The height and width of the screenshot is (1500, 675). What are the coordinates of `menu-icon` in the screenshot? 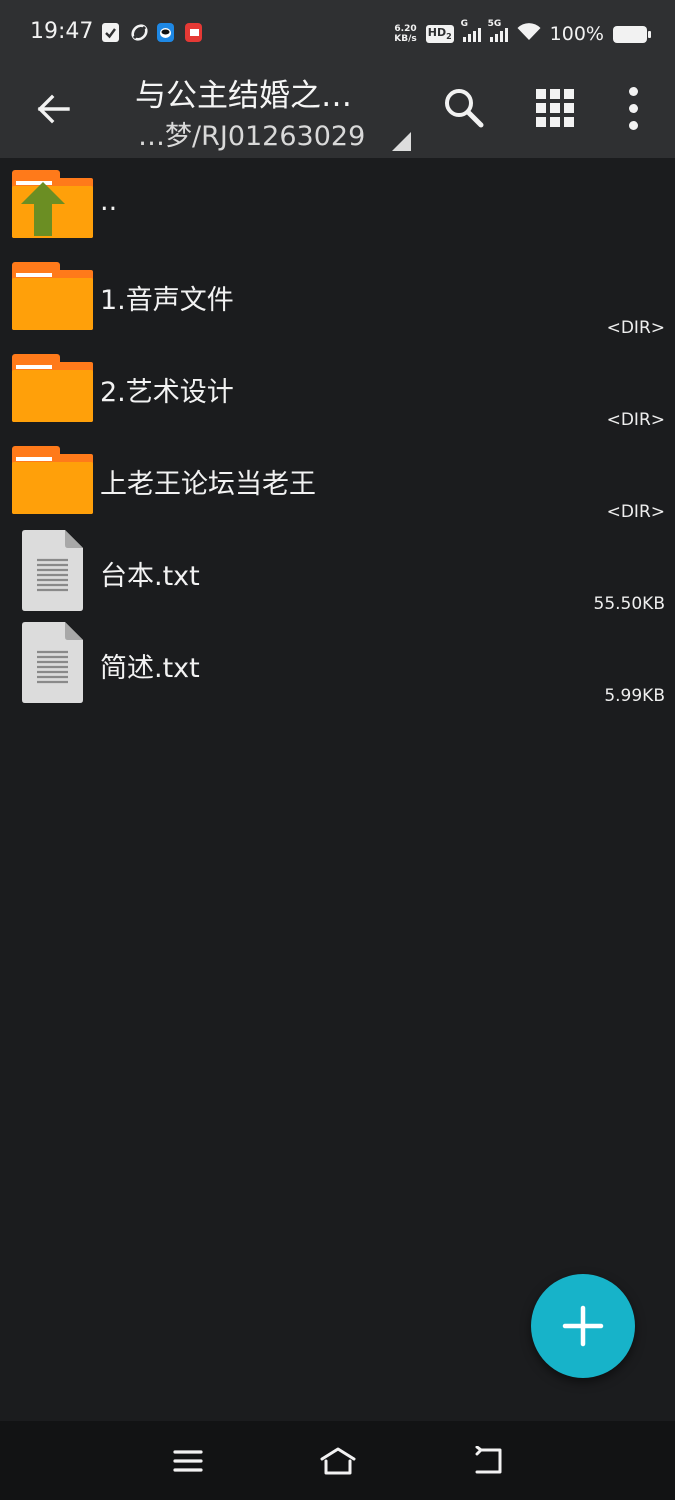 It's located at (188, 1461).